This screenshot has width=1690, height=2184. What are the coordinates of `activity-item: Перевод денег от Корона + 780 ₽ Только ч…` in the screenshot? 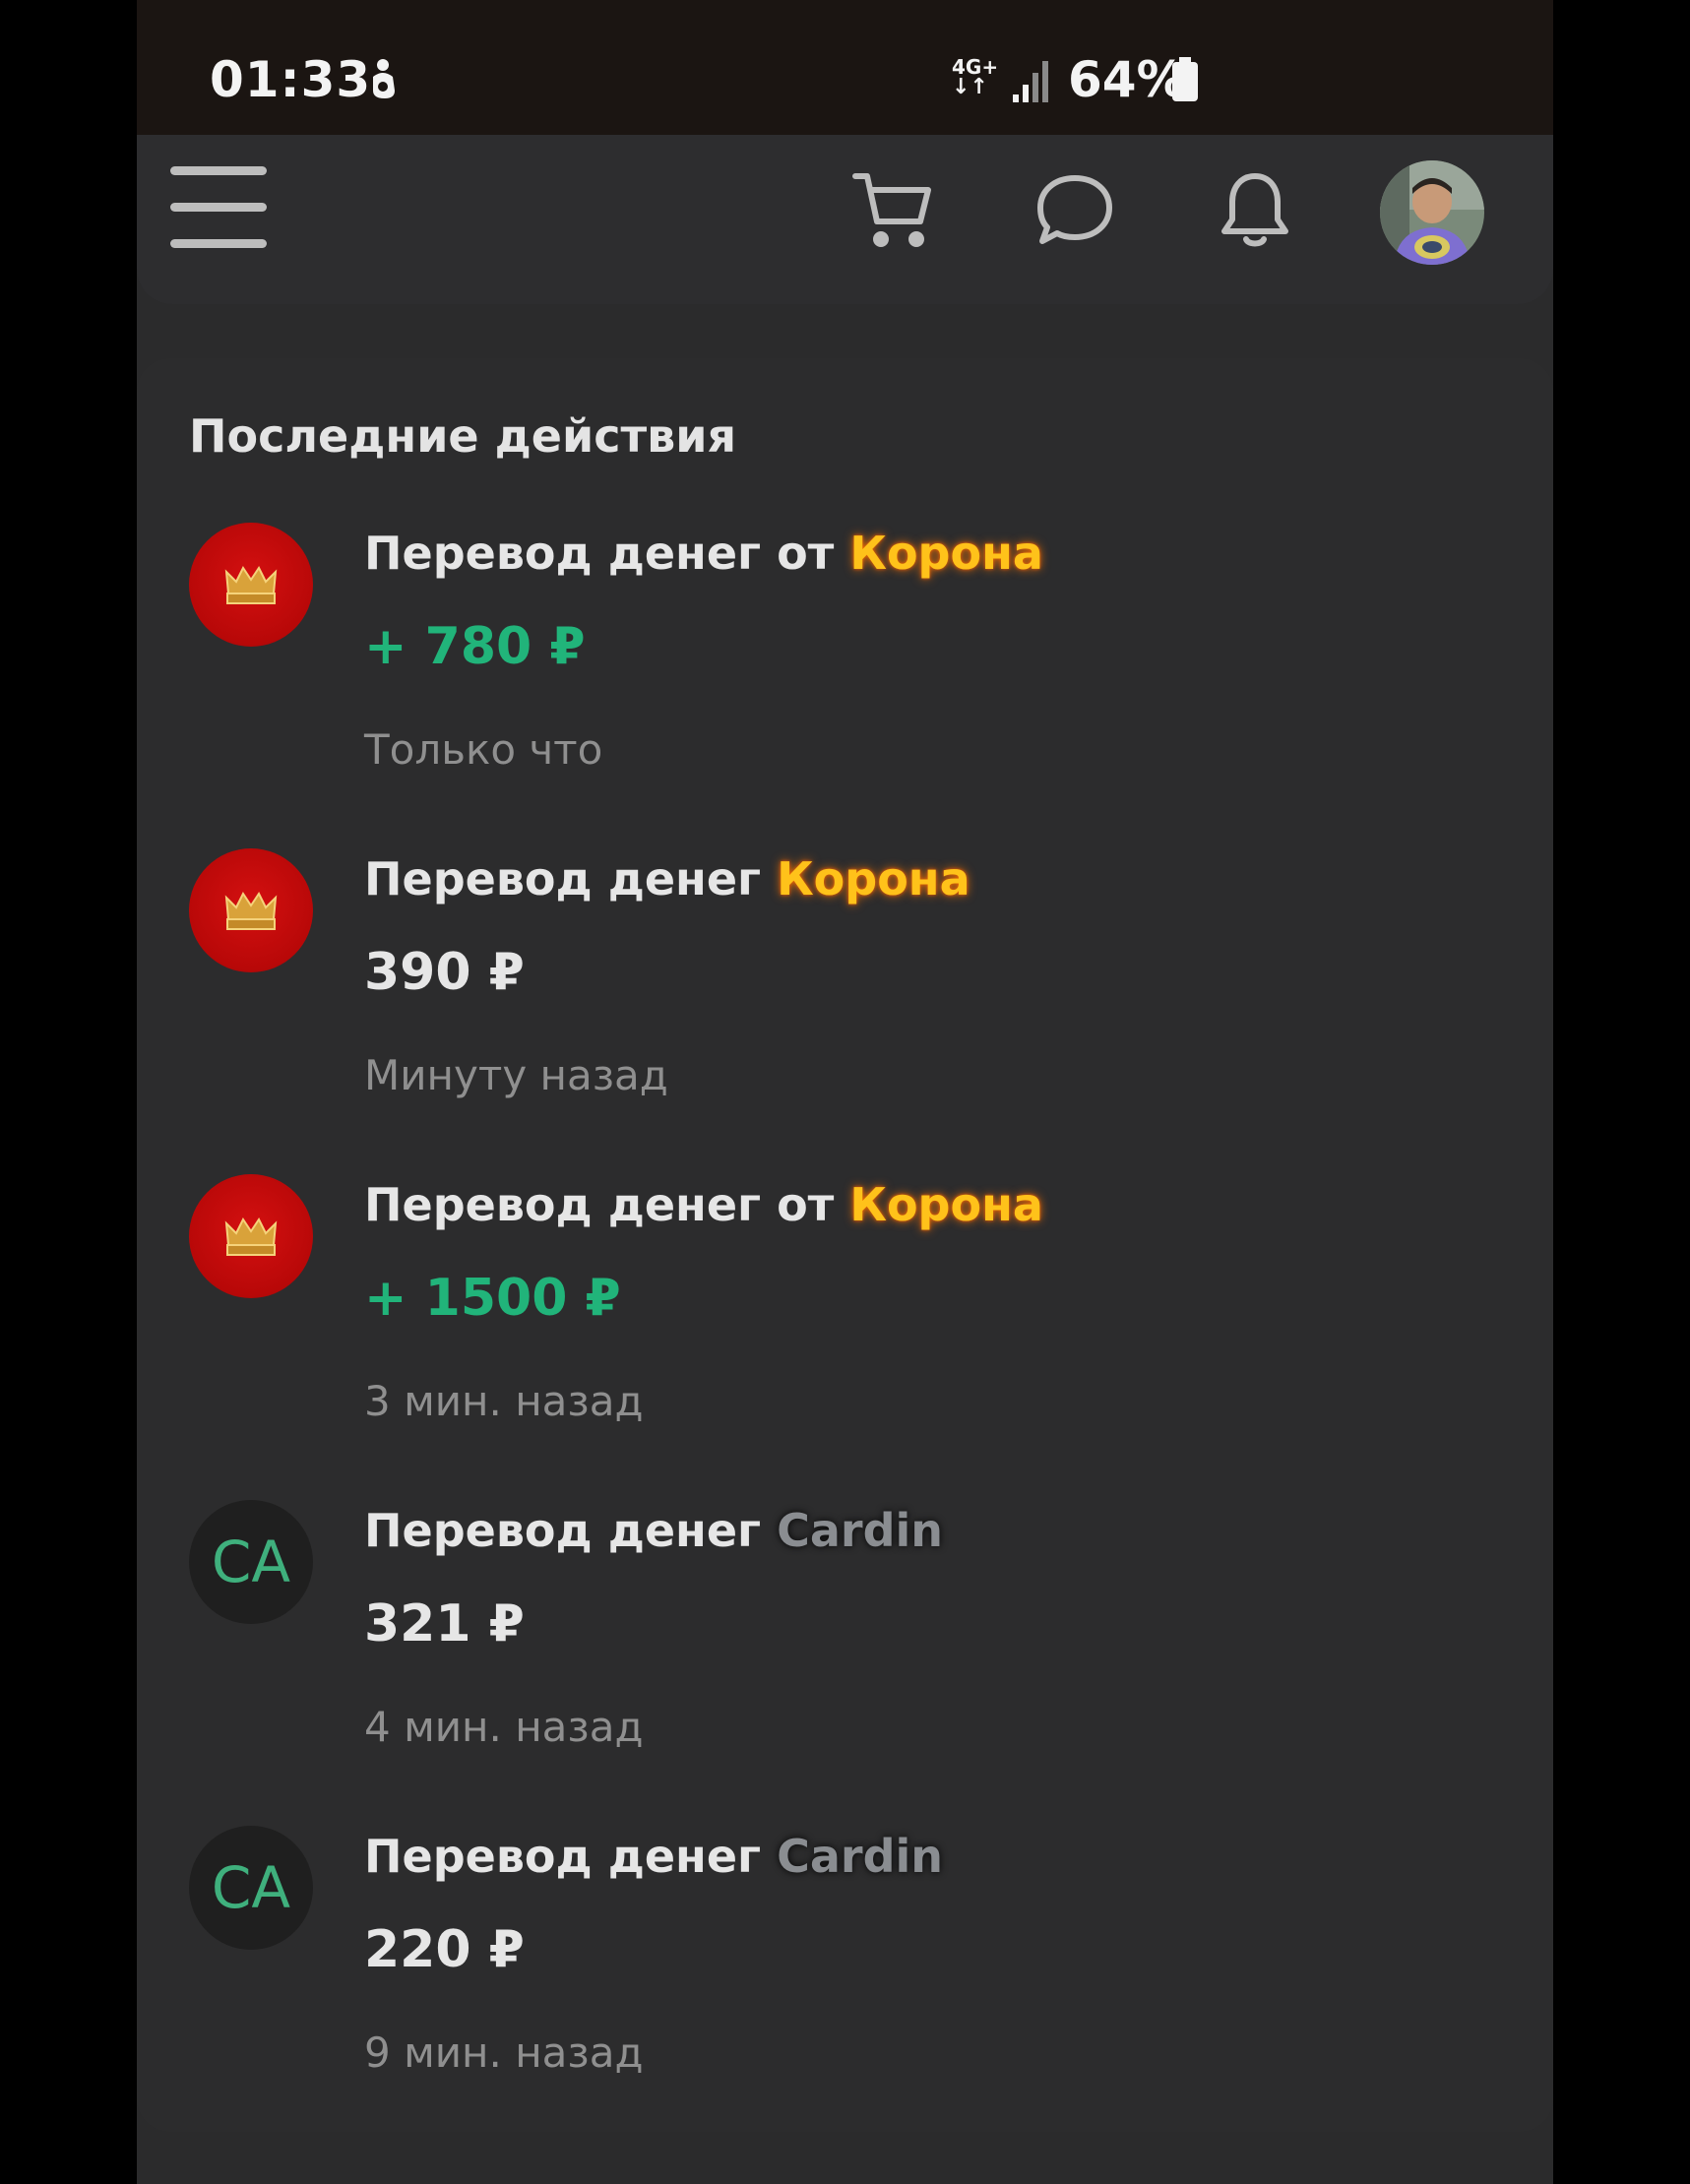 It's located at (845, 670).